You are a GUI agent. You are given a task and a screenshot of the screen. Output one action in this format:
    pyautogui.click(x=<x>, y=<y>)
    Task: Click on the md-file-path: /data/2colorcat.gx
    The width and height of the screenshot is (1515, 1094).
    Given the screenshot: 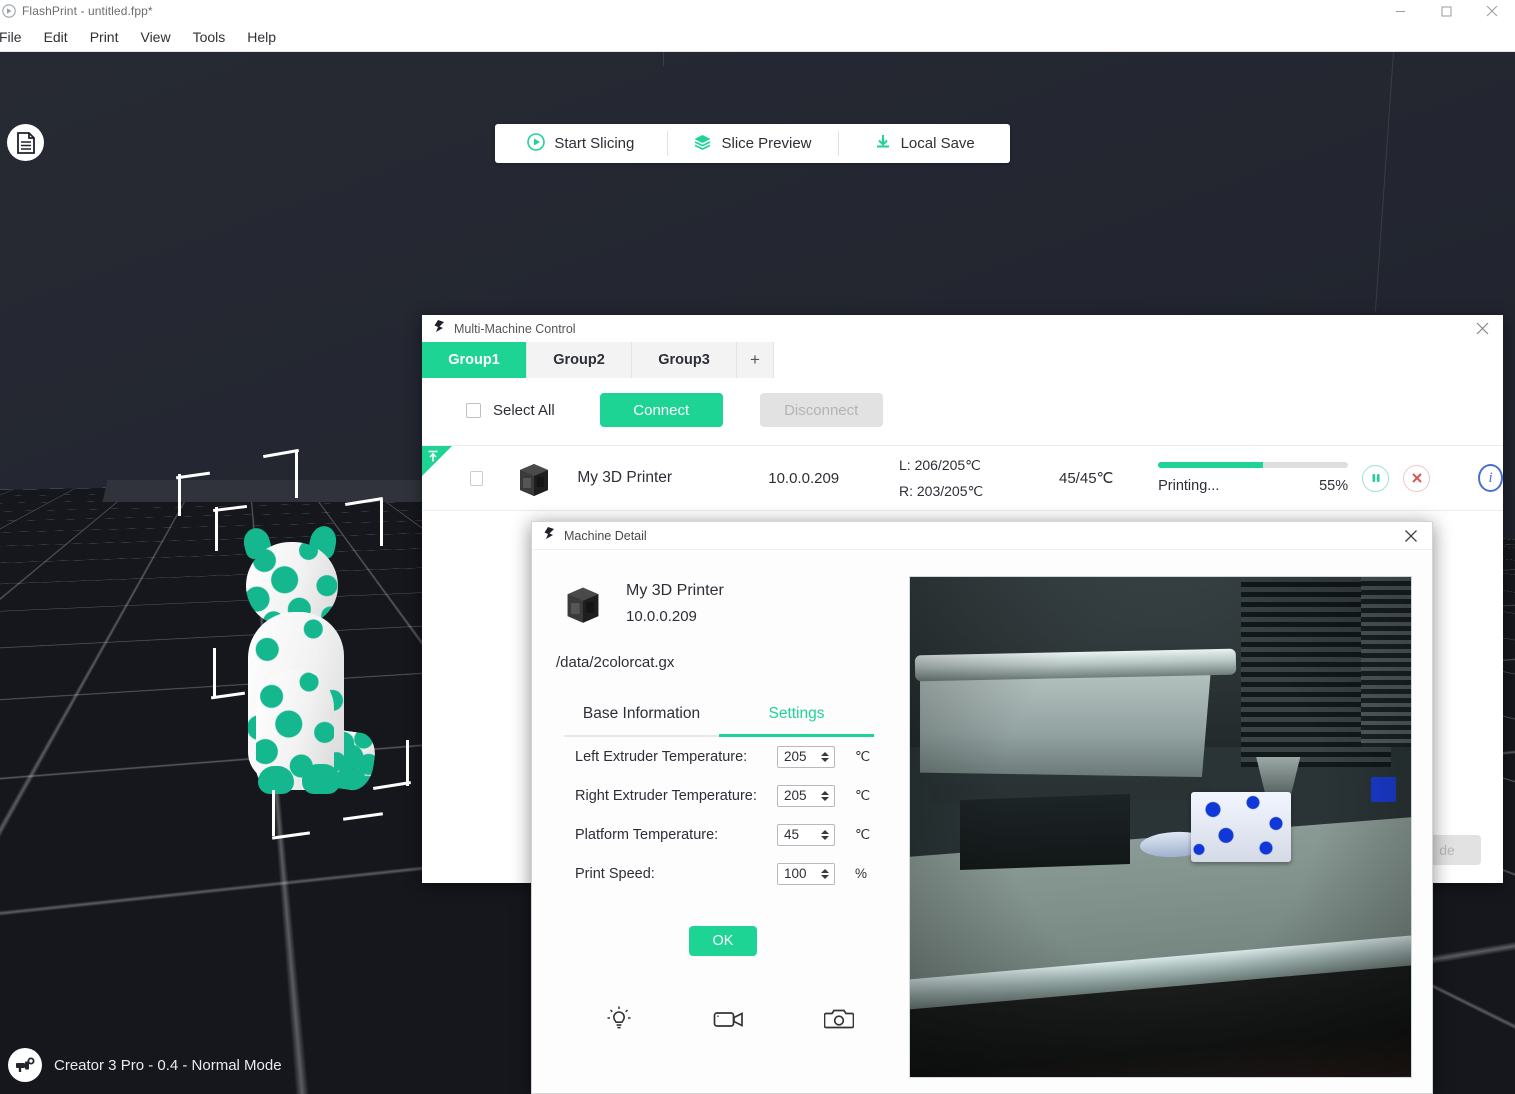 What is the action you would take?
    pyautogui.click(x=615, y=662)
    